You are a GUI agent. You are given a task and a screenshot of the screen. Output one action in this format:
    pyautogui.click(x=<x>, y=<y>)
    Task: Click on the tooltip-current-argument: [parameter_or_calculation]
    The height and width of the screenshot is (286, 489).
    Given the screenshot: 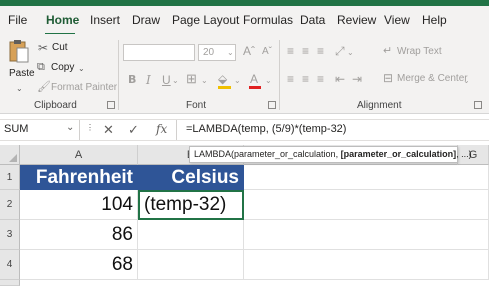 What is the action you would take?
    pyautogui.click(x=398, y=154)
    